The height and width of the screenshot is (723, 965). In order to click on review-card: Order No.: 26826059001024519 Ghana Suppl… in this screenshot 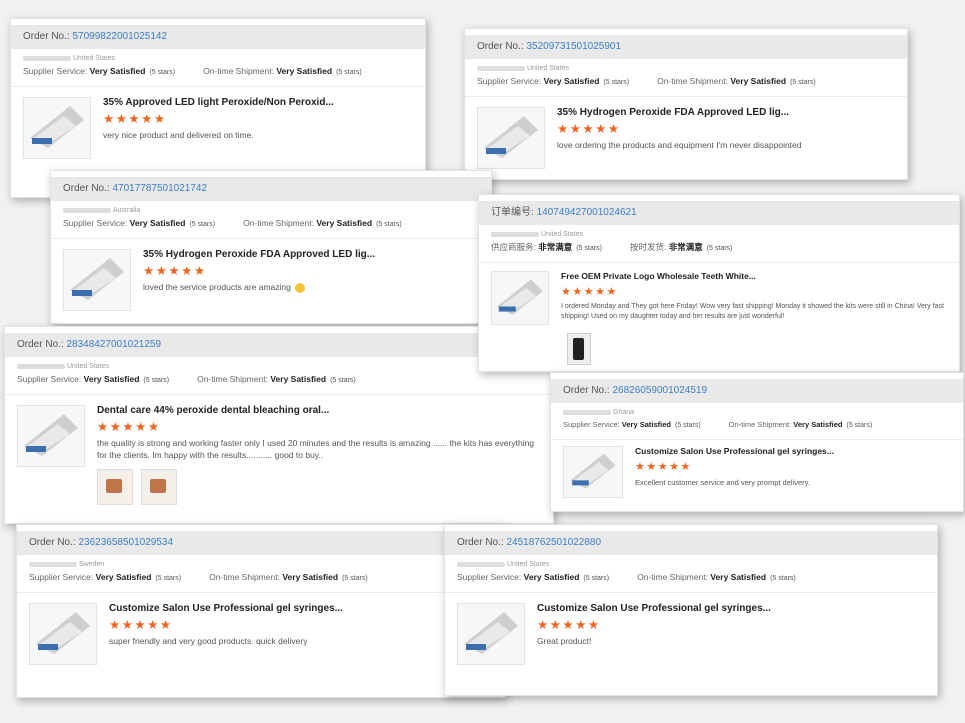, I will do `click(757, 442)`.